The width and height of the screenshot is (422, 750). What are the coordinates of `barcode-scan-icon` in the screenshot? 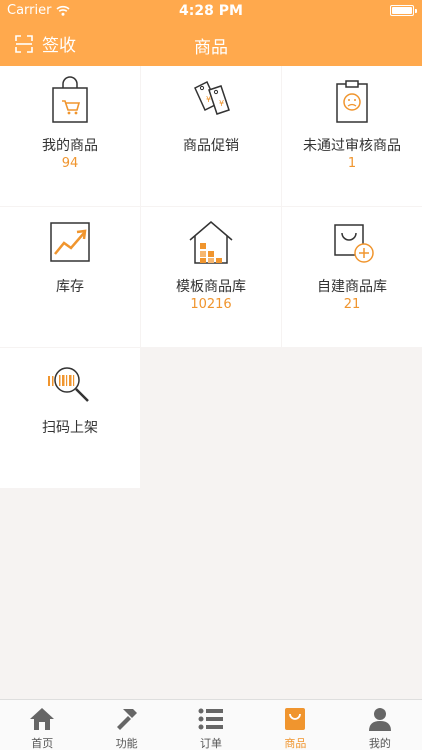 It's located at (68, 384).